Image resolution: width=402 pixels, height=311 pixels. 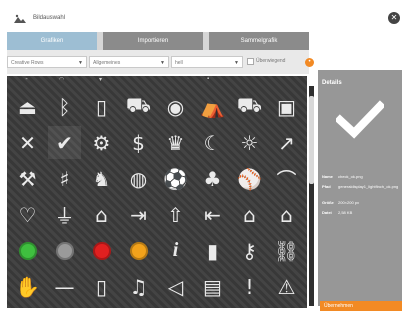 What do you see at coordinates (52, 41) in the screenshot?
I see `tab-grafiken: Grafiken` at bounding box center [52, 41].